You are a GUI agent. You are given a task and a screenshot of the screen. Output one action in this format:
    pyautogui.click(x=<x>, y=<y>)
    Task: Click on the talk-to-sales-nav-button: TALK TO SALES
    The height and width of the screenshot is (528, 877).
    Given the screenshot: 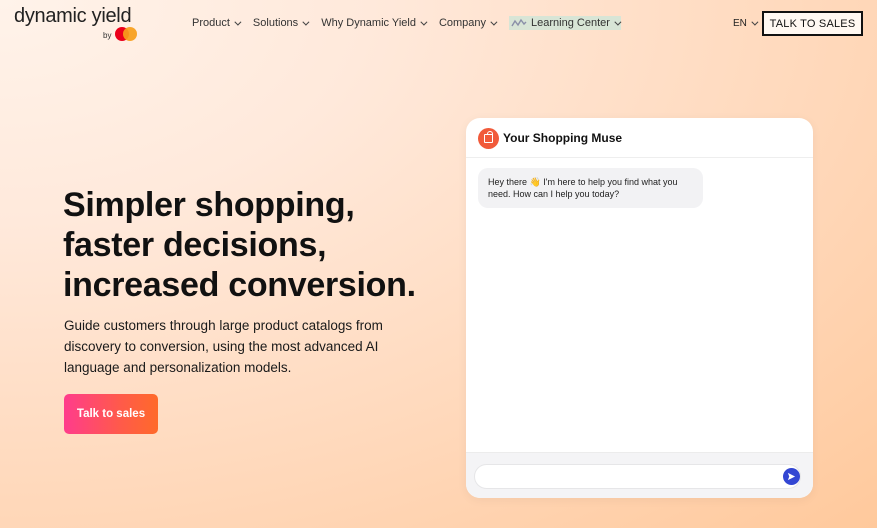 What is the action you would take?
    pyautogui.click(x=812, y=23)
    